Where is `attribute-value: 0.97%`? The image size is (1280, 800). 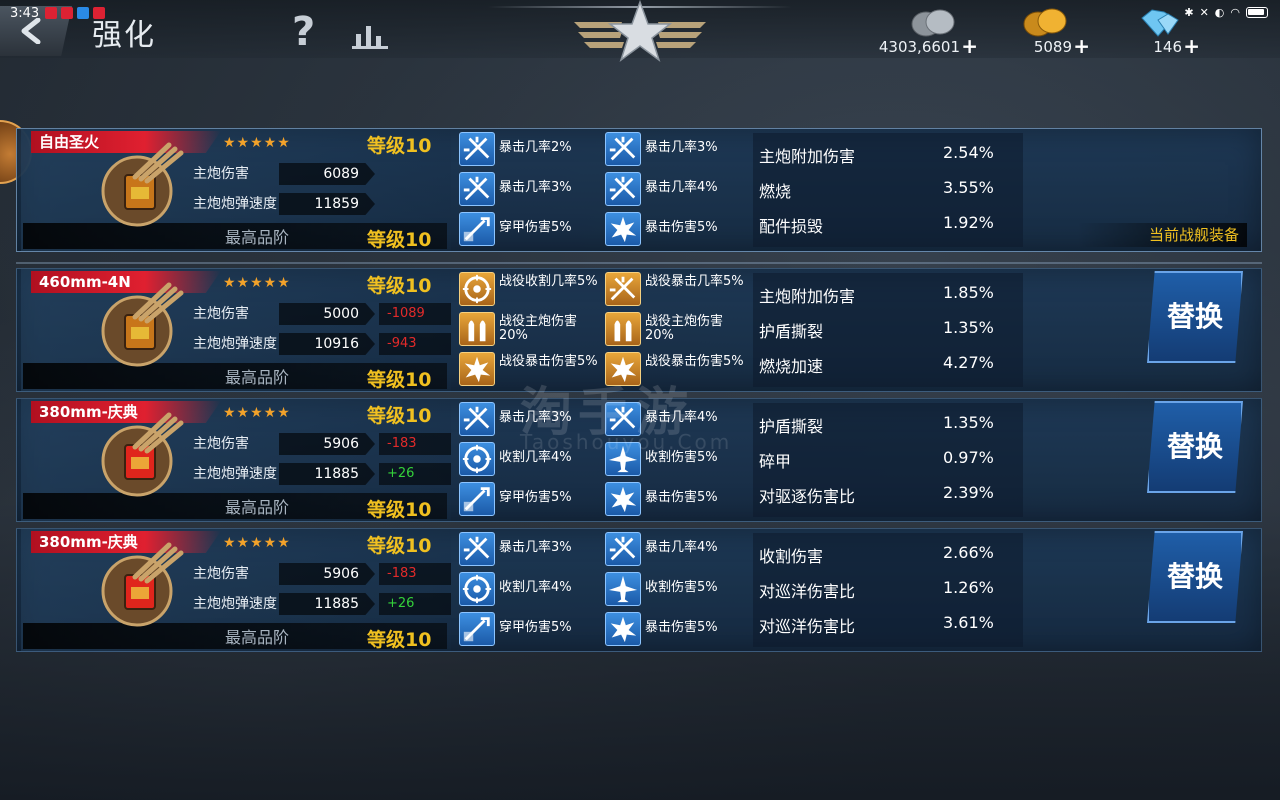
attribute-value: 0.97% is located at coordinates (968, 457).